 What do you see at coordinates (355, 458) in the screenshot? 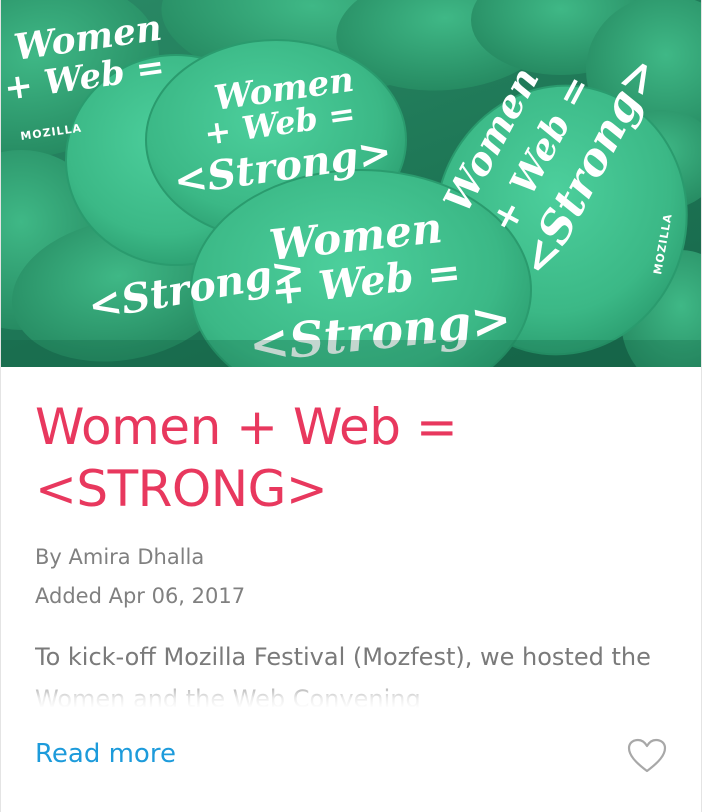
I see `article-title: Women + Web = <STRONG>` at bounding box center [355, 458].